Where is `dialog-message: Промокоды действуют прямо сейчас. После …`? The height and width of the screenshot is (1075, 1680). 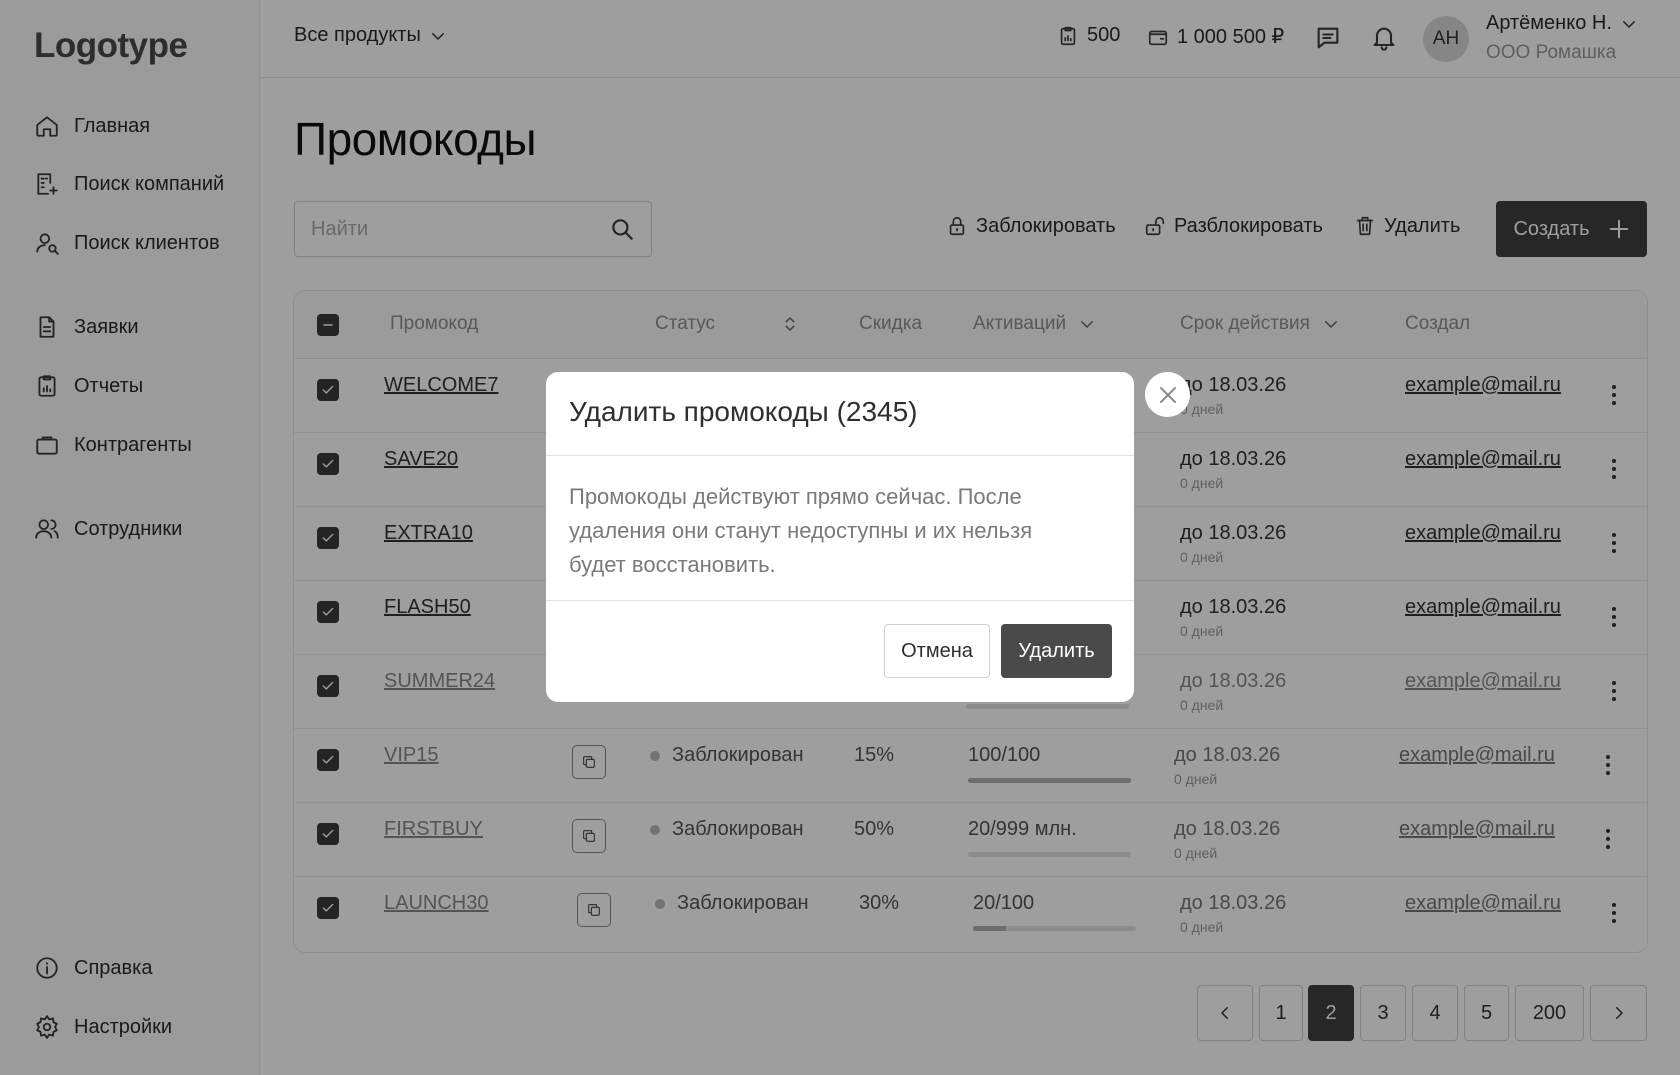 dialog-message: Промокоды действуют прямо сейчас. После … is located at coordinates (801, 530).